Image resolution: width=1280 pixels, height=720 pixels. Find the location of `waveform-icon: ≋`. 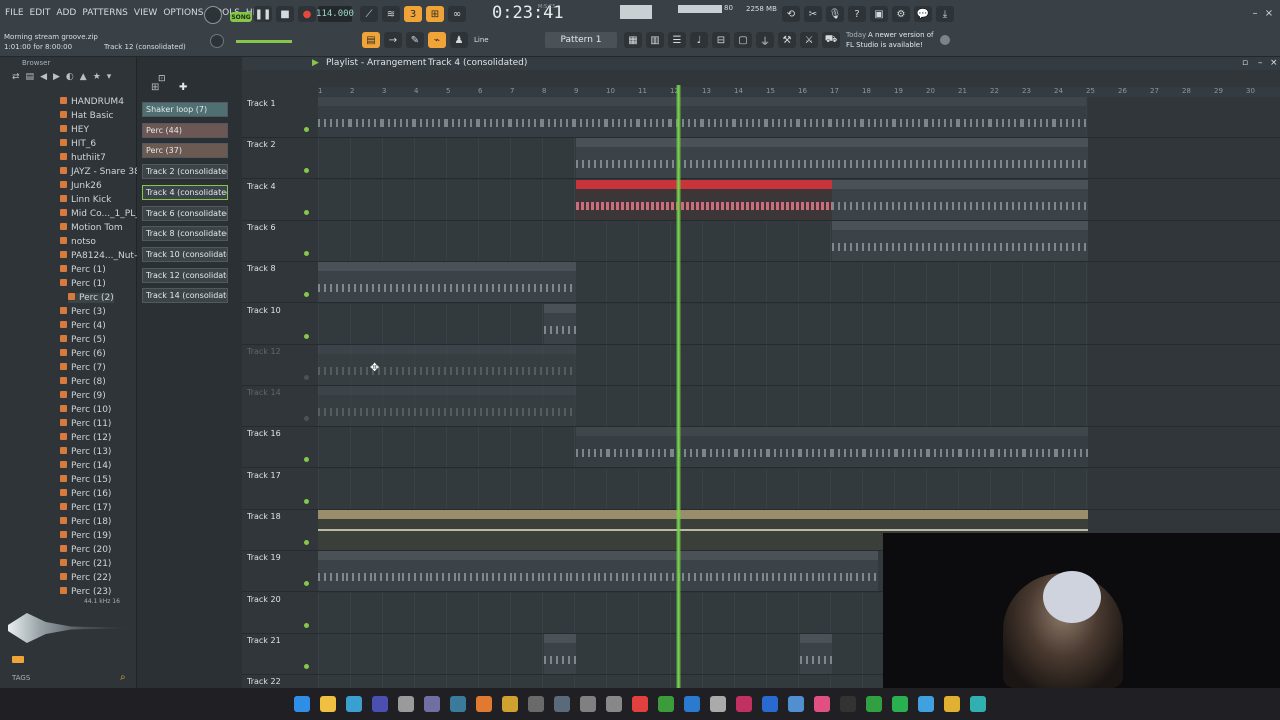

waveform-icon: ≋ is located at coordinates (391, 14).